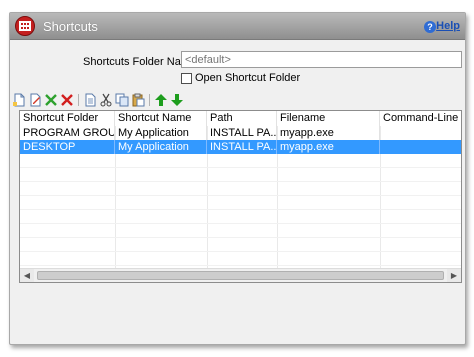 This screenshot has height=357, width=474. I want to click on column-header-path: Path, so click(242, 118).